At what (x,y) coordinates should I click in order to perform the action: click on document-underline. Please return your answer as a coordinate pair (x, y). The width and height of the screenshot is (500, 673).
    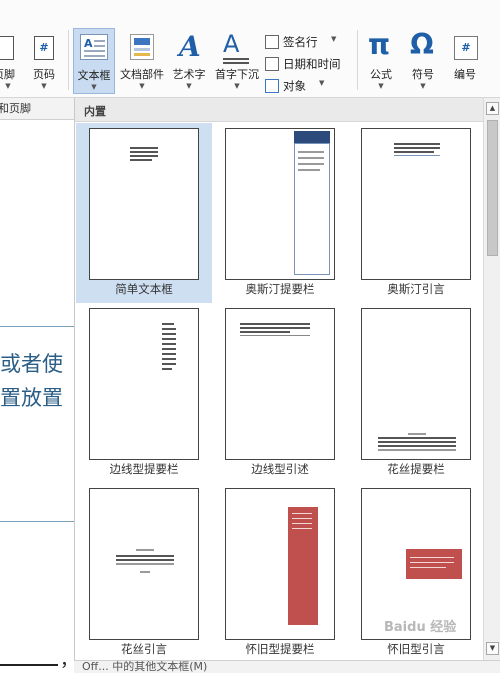
    Looking at the image, I should click on (29, 665).